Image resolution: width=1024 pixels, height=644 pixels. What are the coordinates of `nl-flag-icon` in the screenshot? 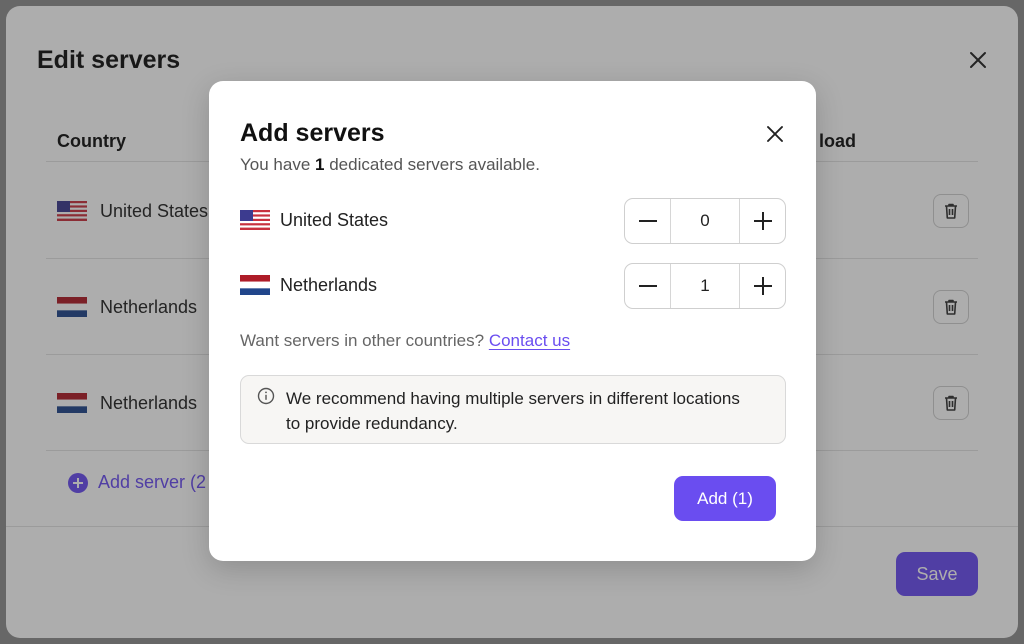 It's located at (255, 285).